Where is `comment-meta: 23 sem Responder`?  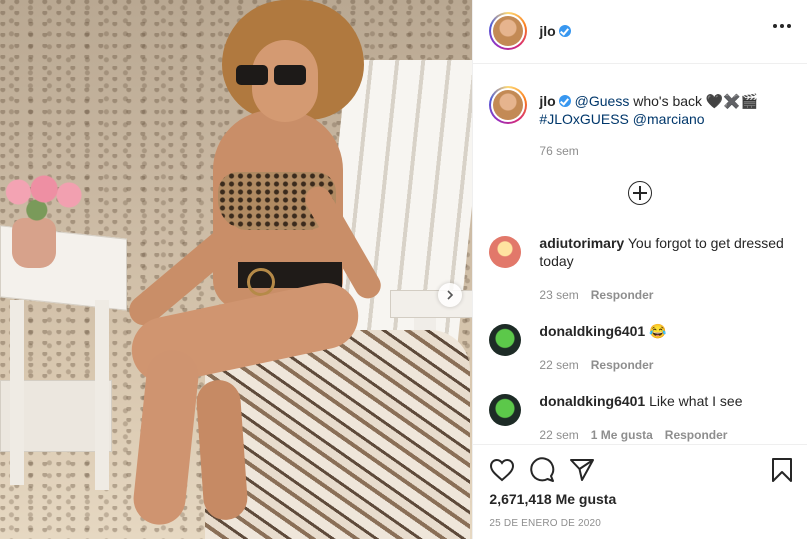
comment-meta: 23 sem Responder is located at coordinates (596, 295).